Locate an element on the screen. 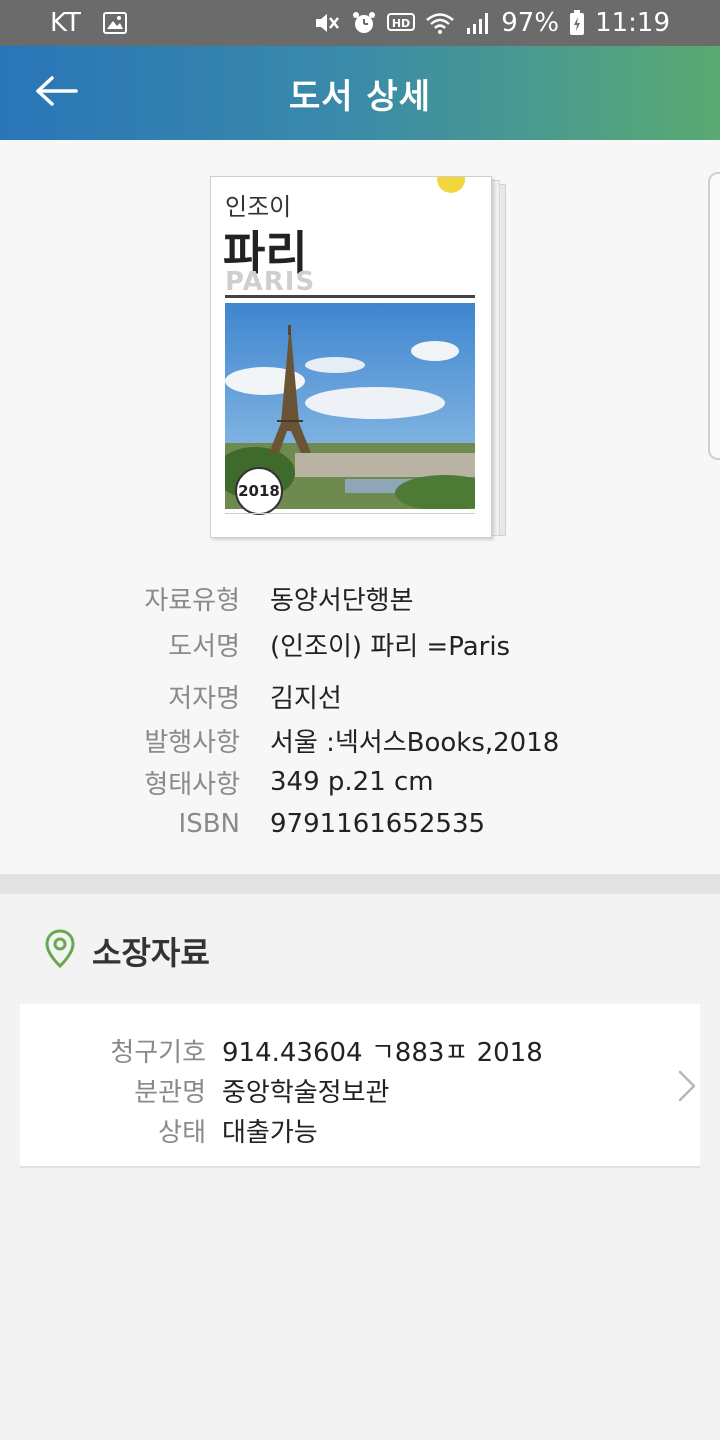 This screenshot has width=720, height=1440. info-label: 저자명 is located at coordinates (204, 698).